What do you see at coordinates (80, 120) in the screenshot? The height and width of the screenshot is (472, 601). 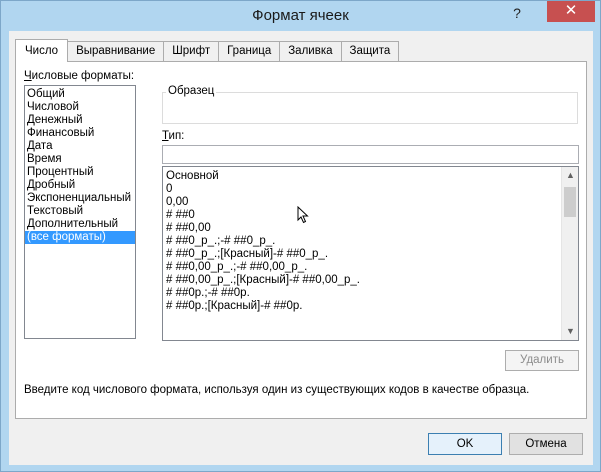 I see `category-currency: Денежный` at bounding box center [80, 120].